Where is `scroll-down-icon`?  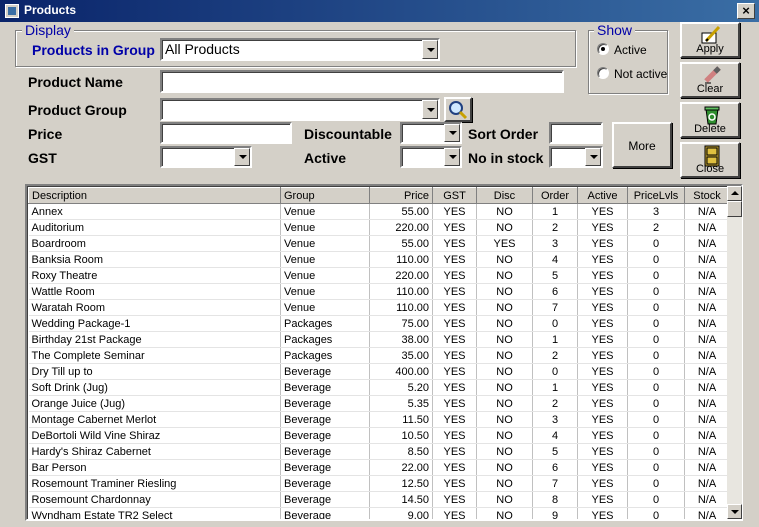 scroll-down-icon is located at coordinates (734, 511).